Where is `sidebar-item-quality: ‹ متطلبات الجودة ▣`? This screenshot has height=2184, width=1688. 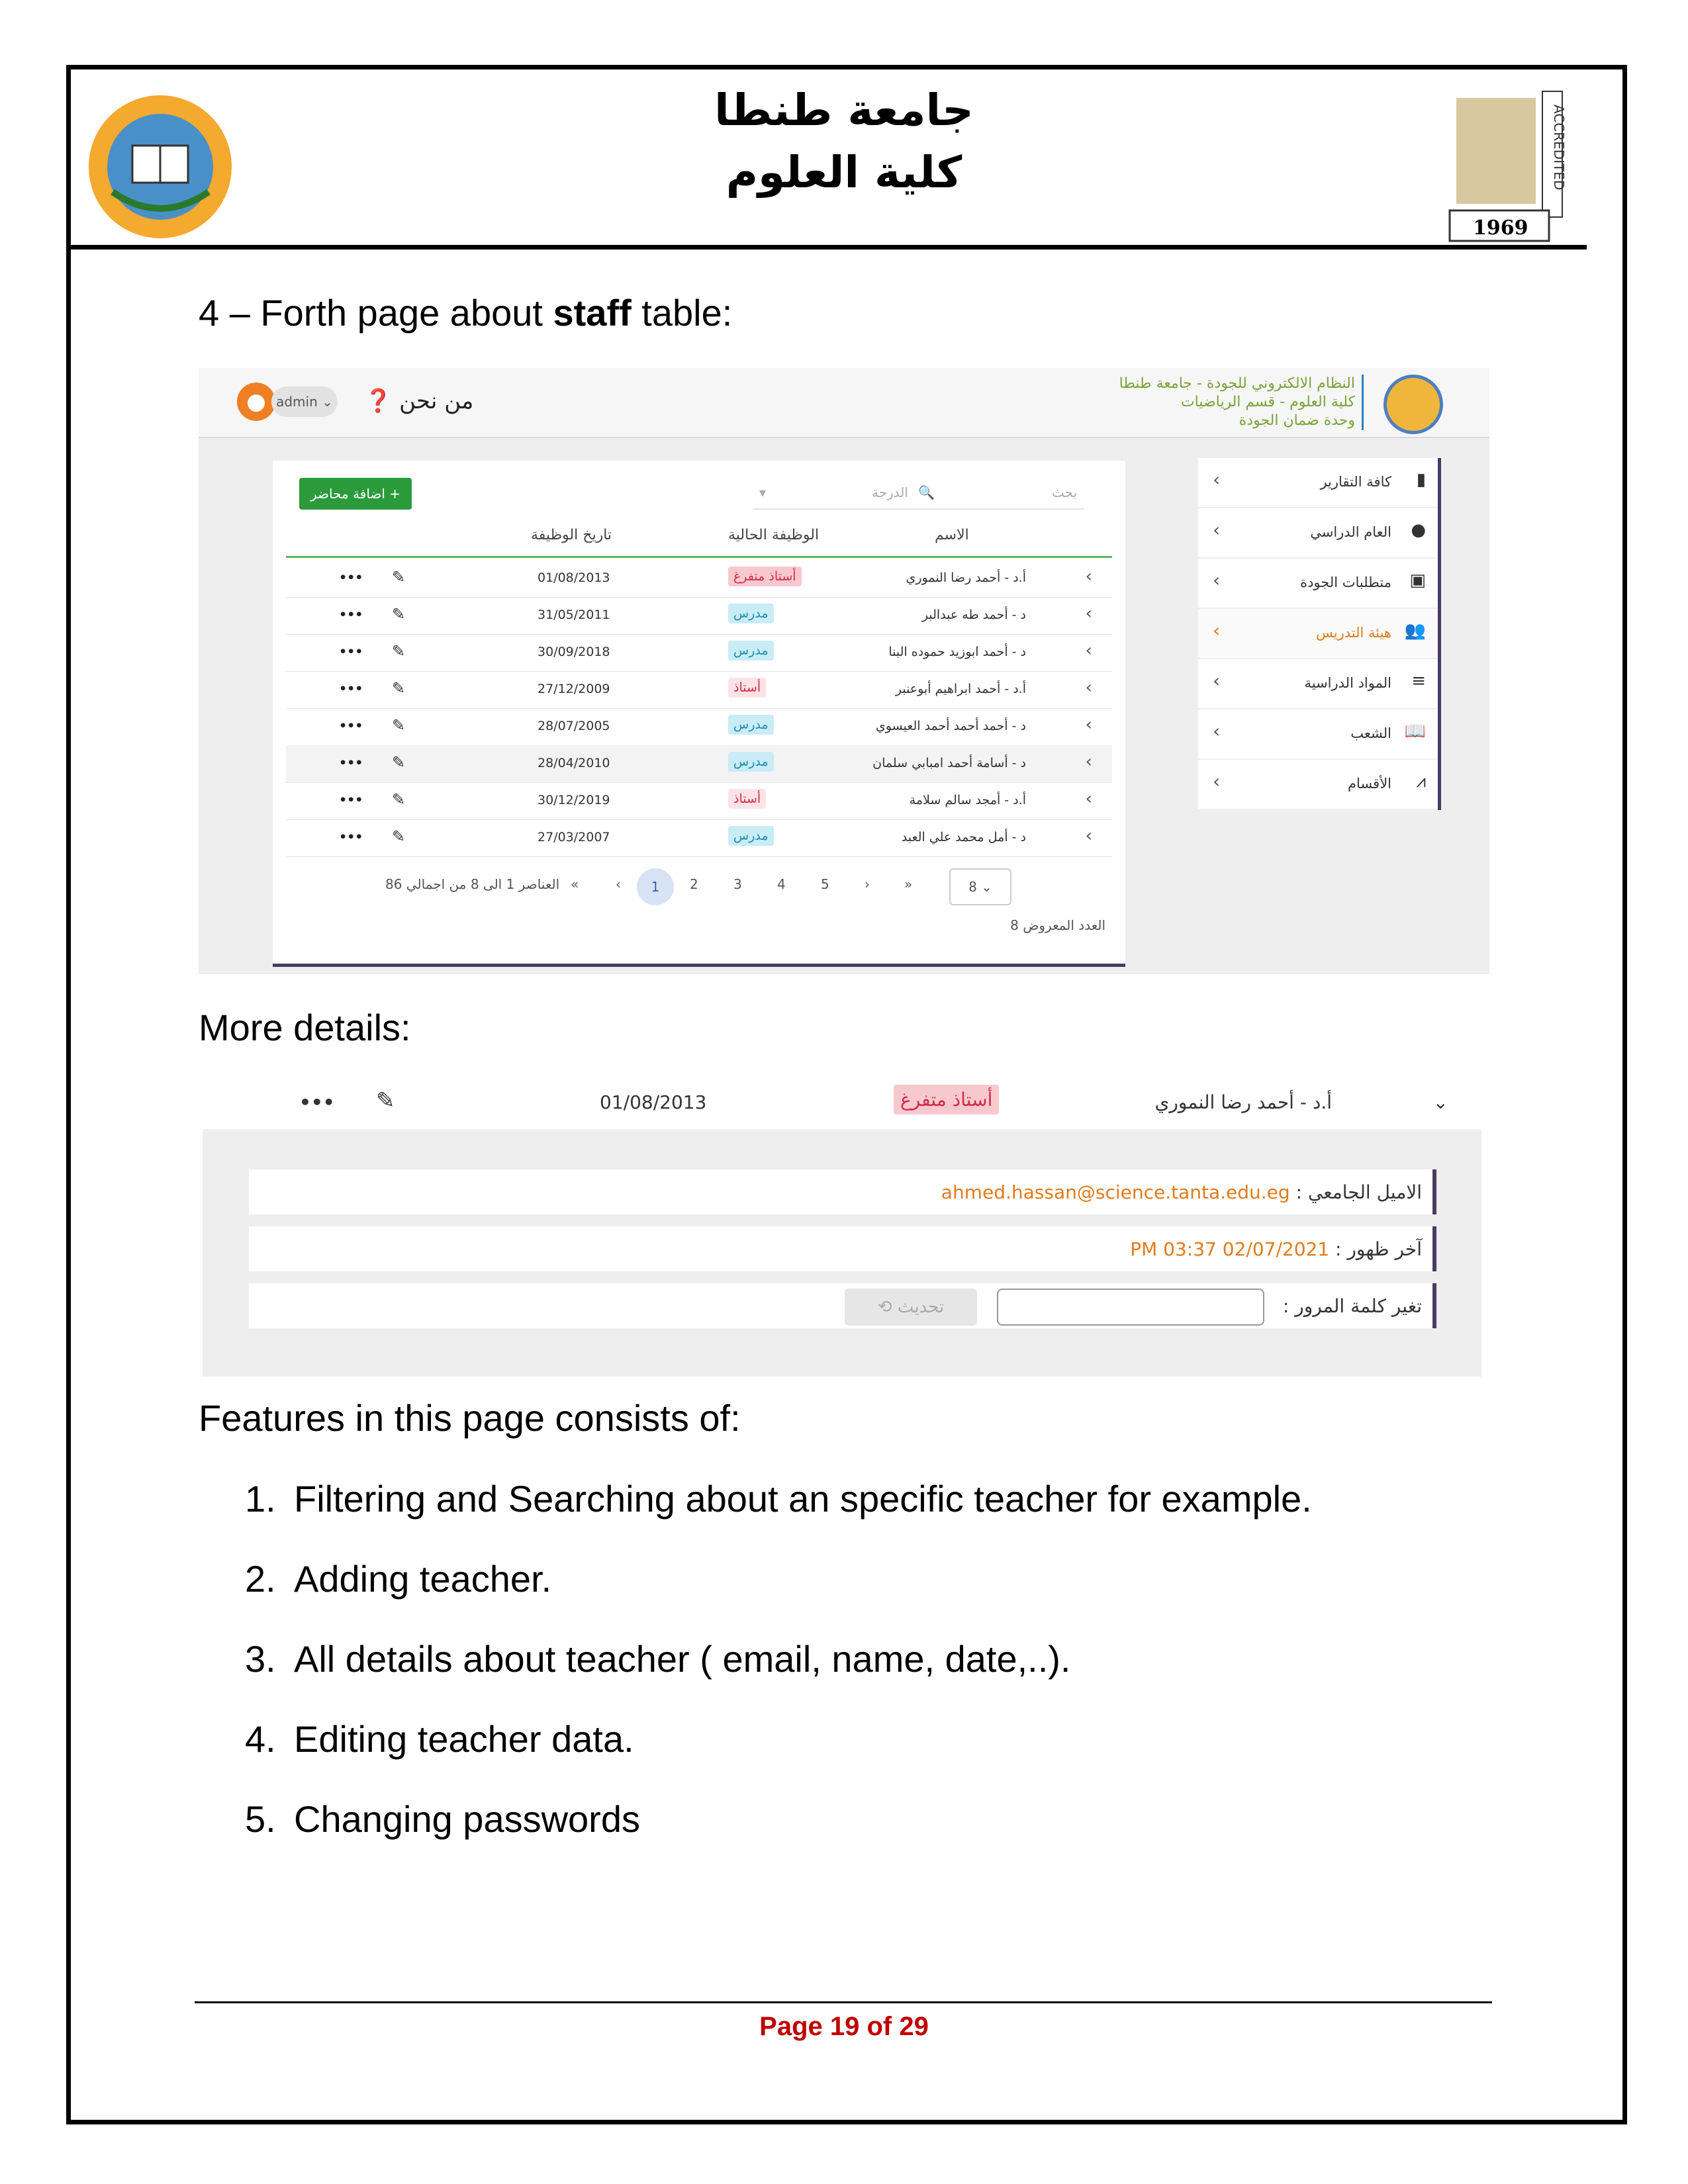 sidebar-item-quality: ‹ متطلبات الجودة ▣ is located at coordinates (1318, 584).